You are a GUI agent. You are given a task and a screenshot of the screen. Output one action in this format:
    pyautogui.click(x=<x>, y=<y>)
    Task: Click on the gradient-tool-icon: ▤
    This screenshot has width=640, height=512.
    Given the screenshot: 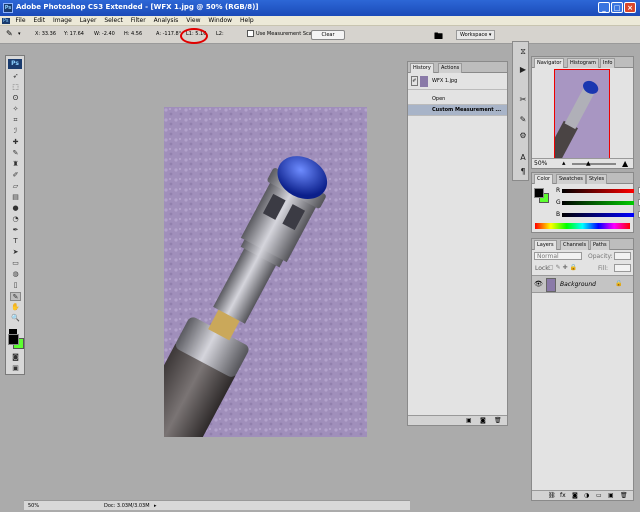 What is the action you would take?
    pyautogui.click(x=15, y=197)
    